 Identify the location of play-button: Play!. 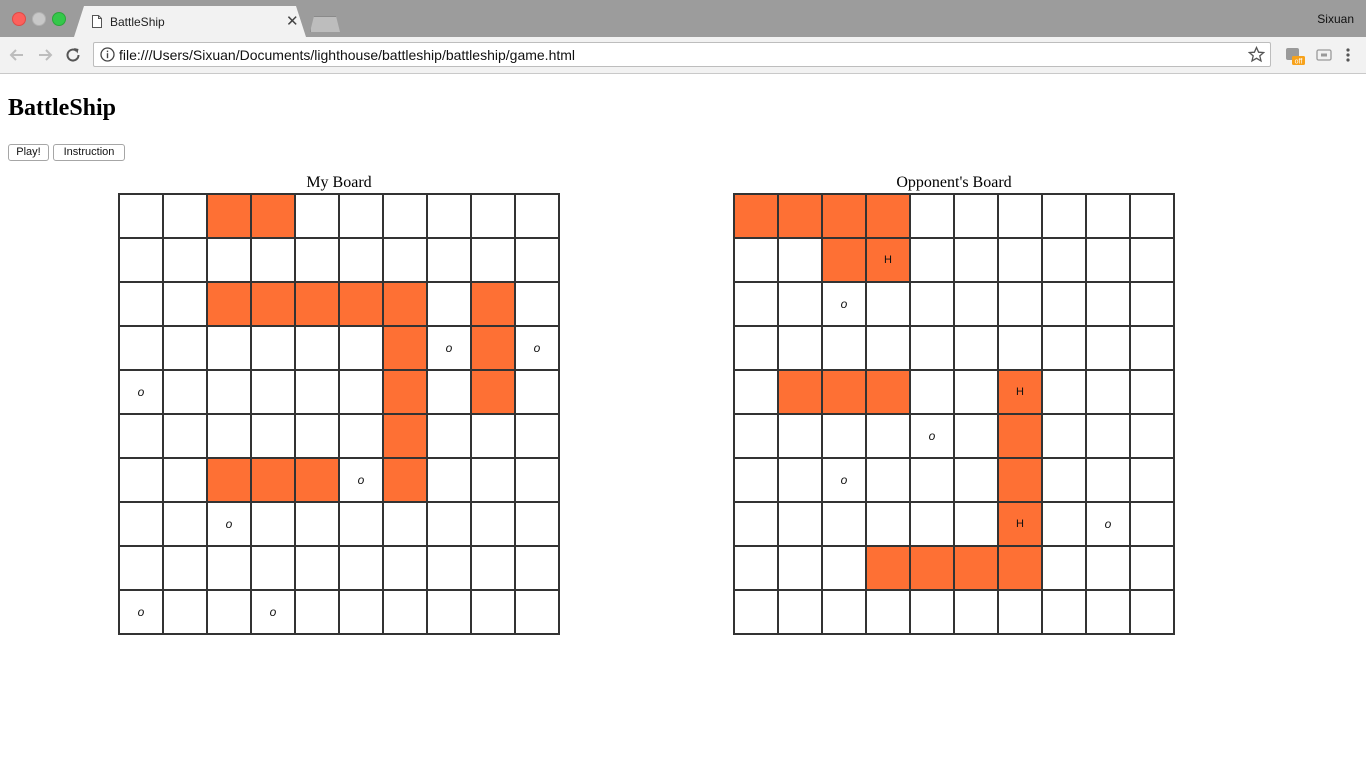
(28, 152).